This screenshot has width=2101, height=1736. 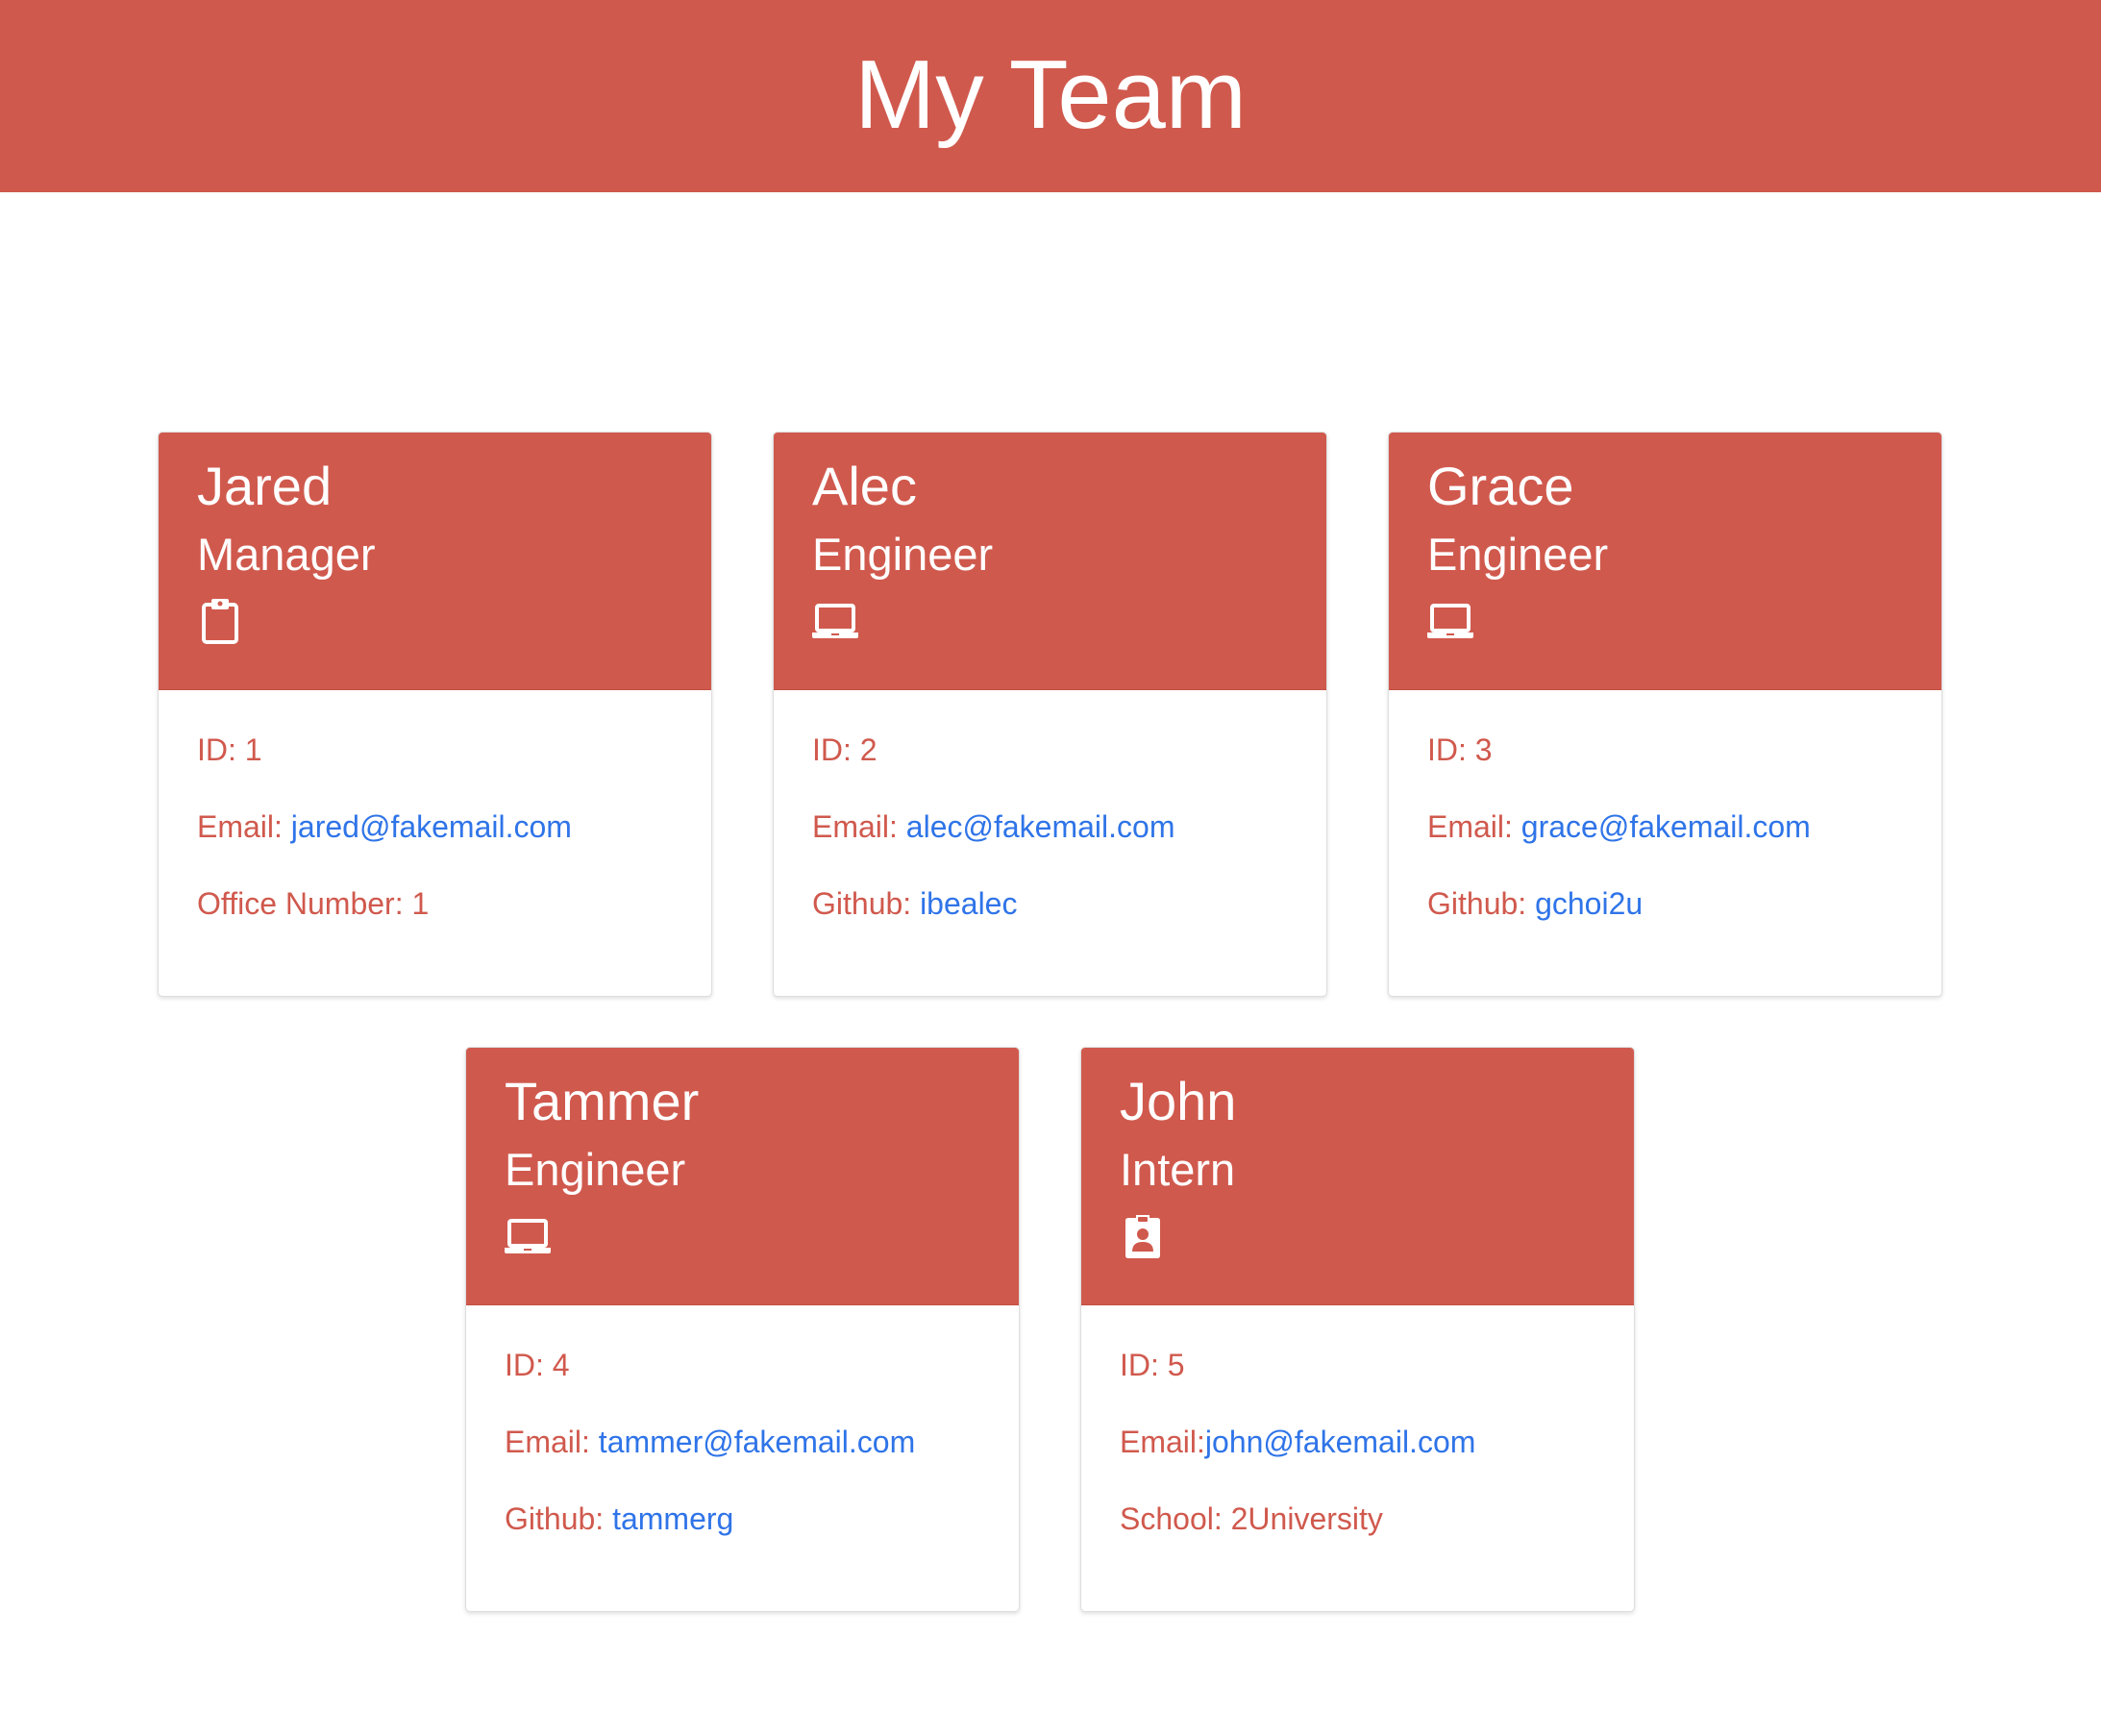 I want to click on school-row: School: 2University, so click(x=1358, y=1519).